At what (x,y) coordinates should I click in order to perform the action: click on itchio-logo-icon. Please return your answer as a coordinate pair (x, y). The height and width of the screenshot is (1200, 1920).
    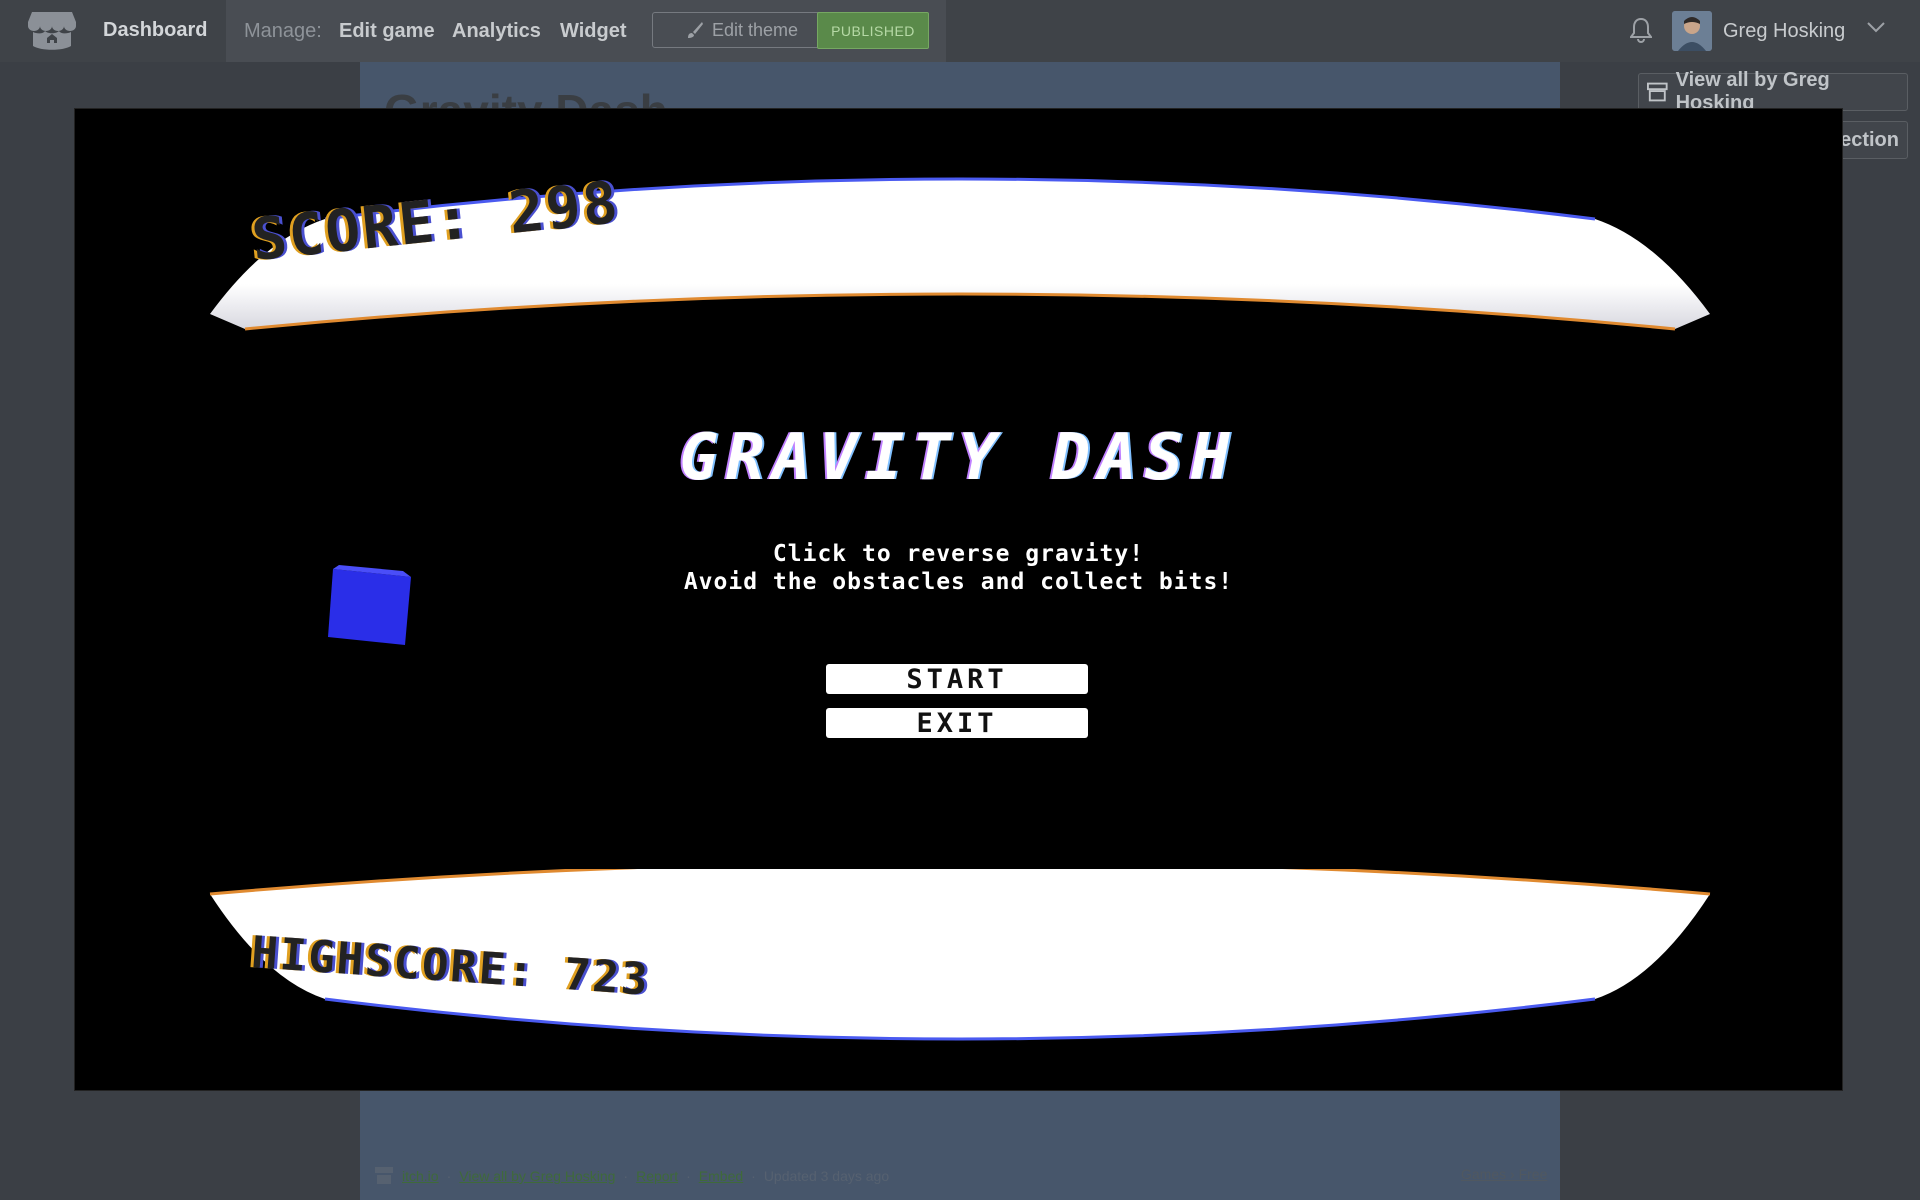
    Looking at the image, I should click on (52, 31).